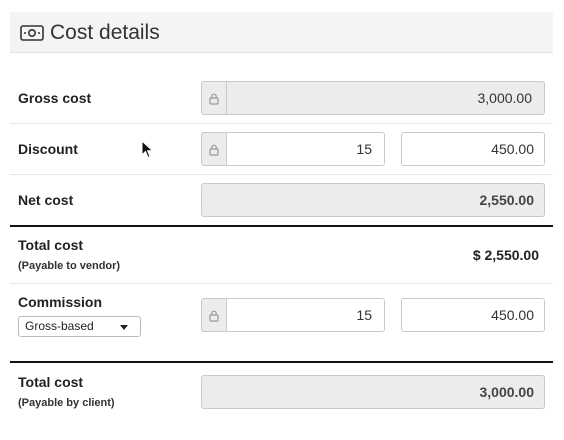  Describe the element at coordinates (55, 98) in the screenshot. I see `gross-cost-label: Gross cost` at that location.